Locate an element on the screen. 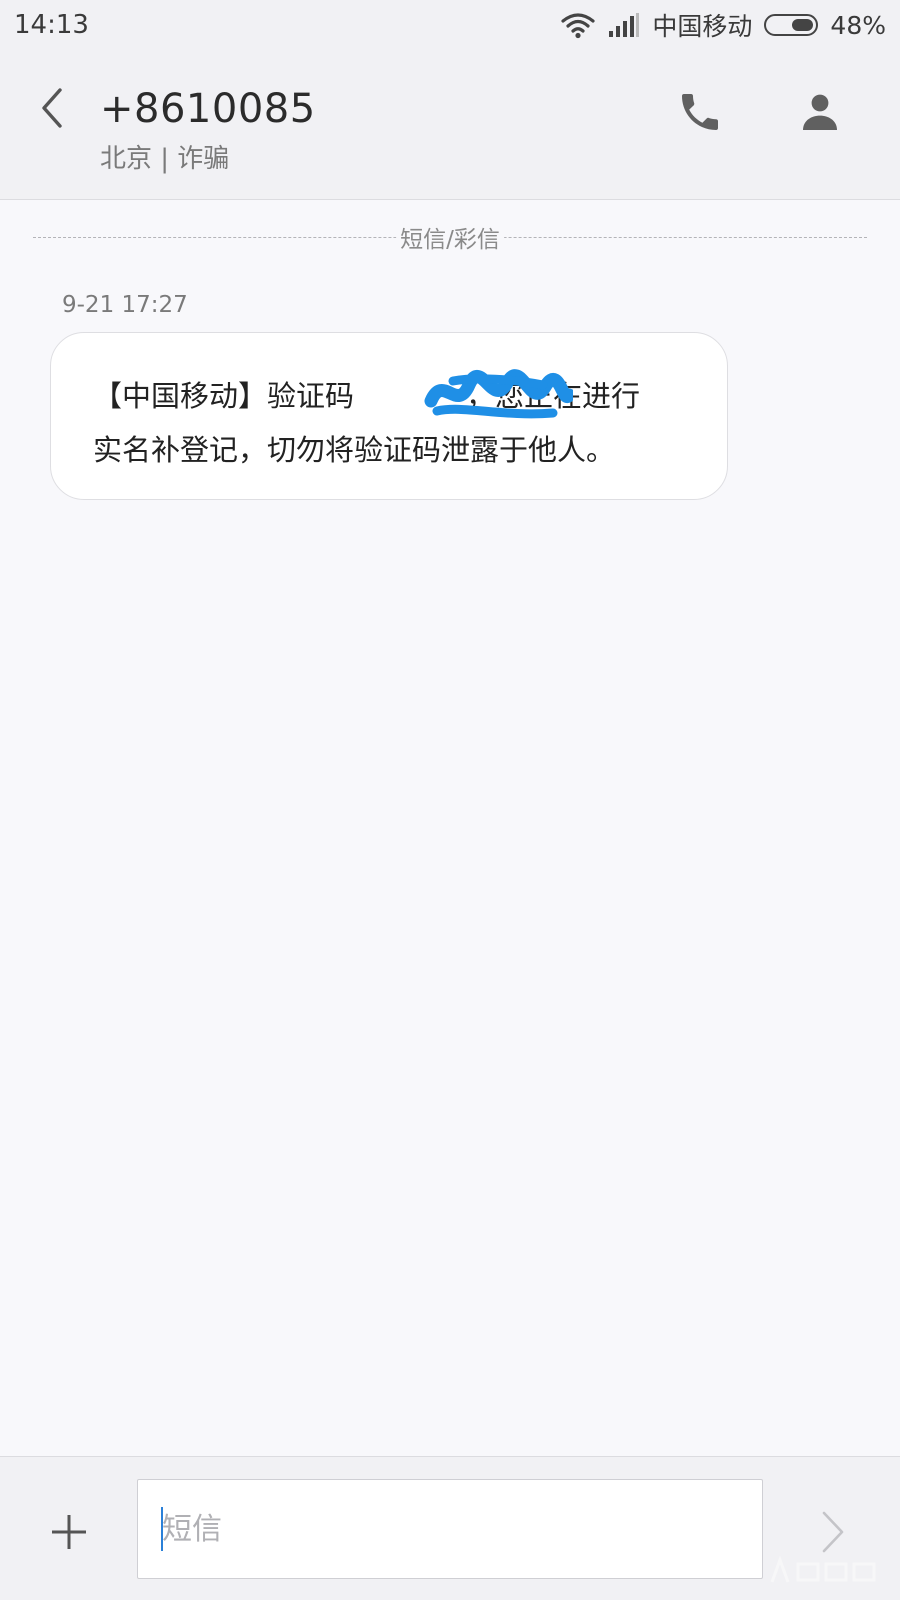  message-type-divider: 短信/彩信 is located at coordinates (450, 238).